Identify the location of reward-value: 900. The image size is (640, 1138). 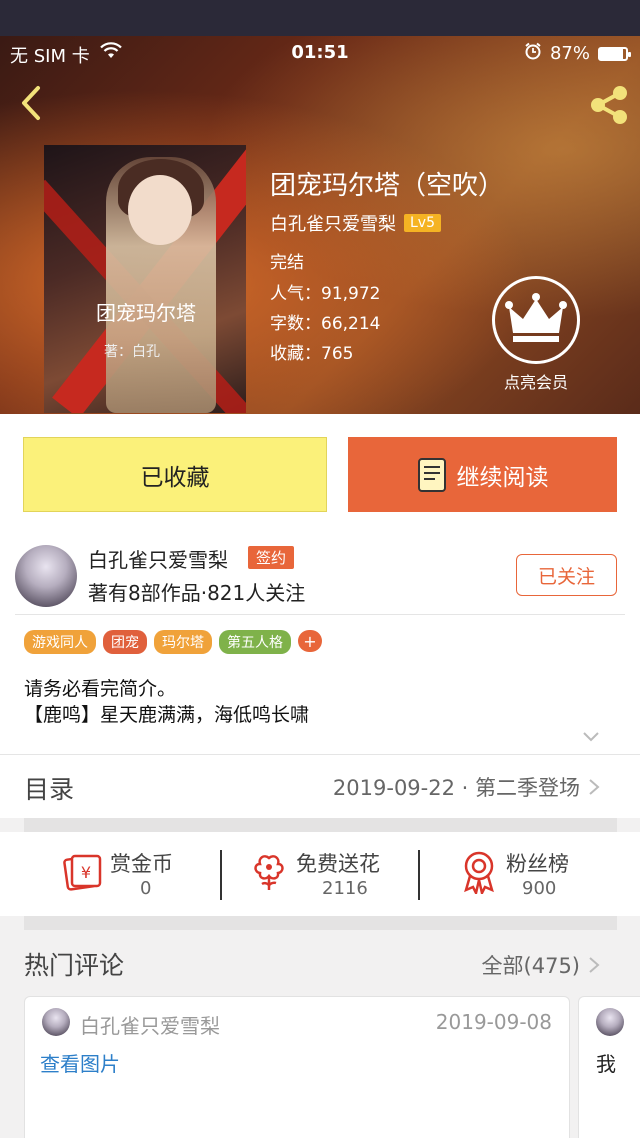
(539, 888).